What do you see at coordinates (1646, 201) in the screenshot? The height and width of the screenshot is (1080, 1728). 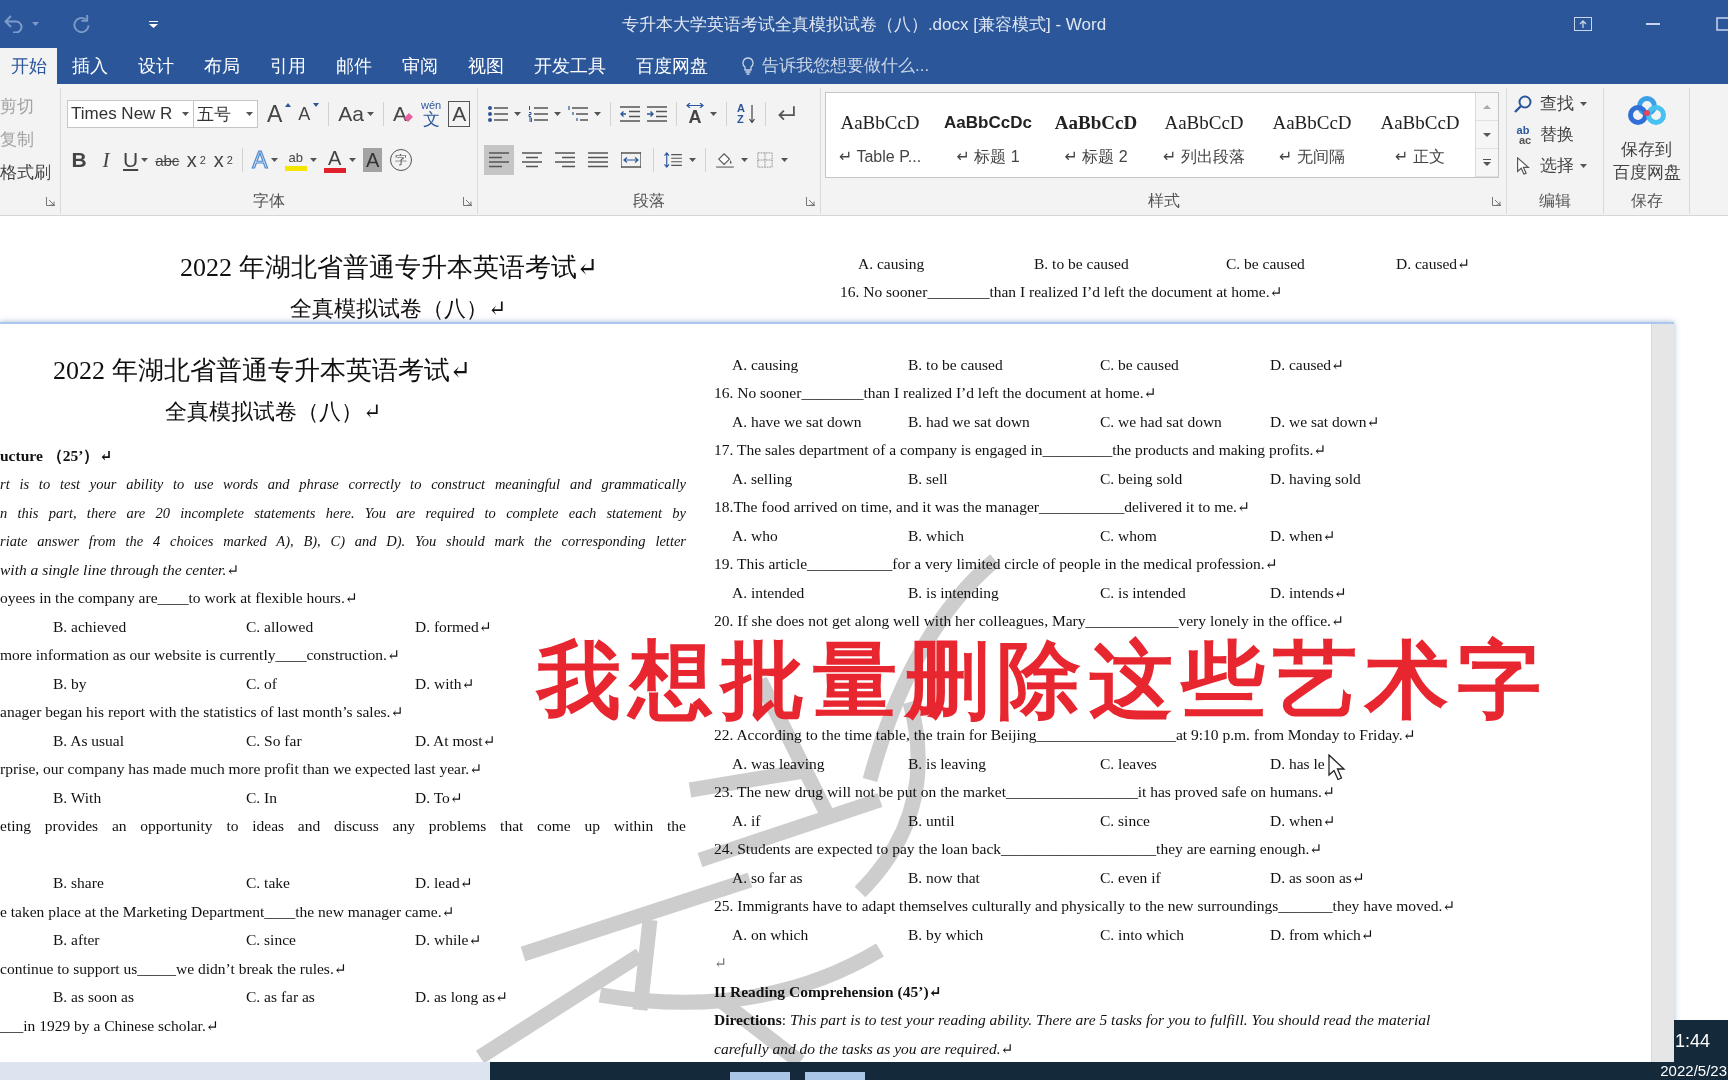 I see `group-label: 保存` at bounding box center [1646, 201].